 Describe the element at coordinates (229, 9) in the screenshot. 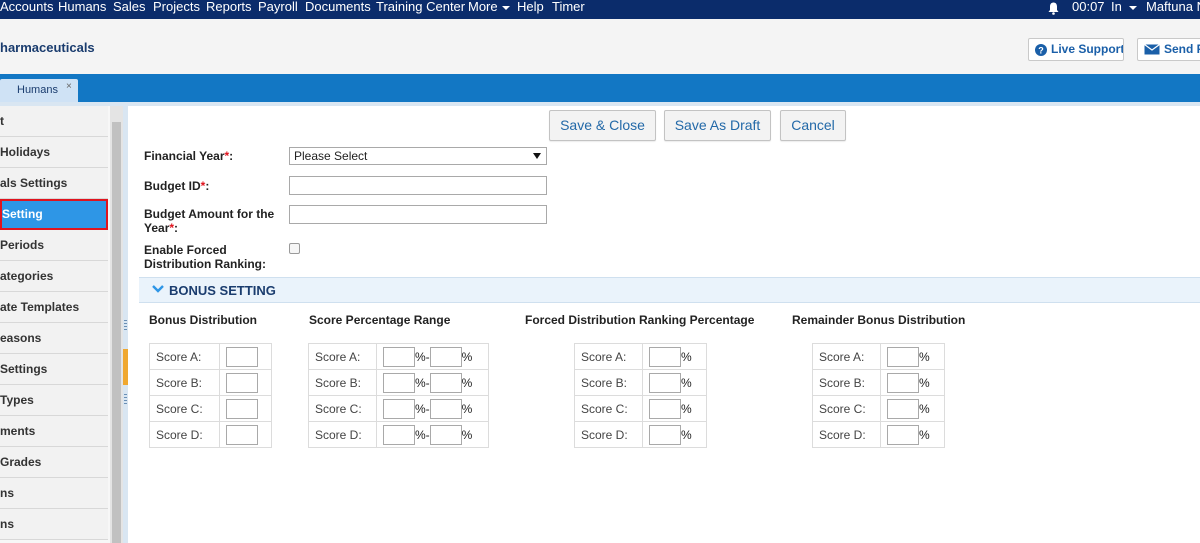

I see `nav-reports: Reports` at that location.